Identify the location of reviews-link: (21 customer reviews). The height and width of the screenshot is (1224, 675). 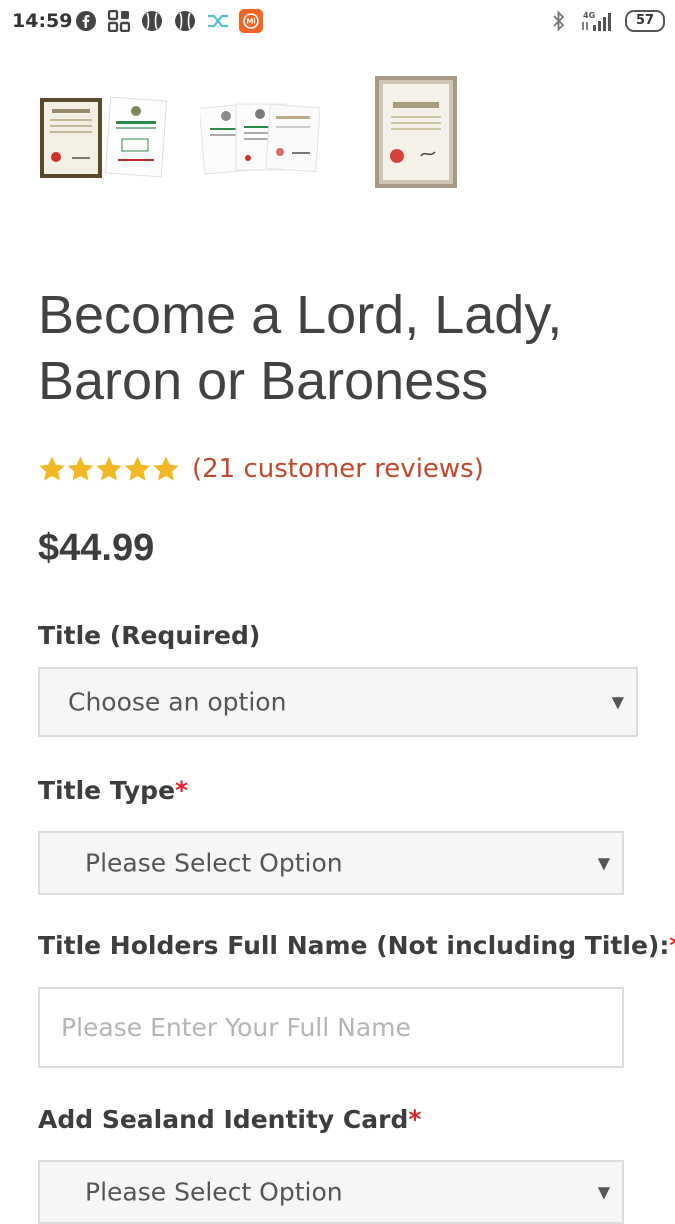
(338, 469).